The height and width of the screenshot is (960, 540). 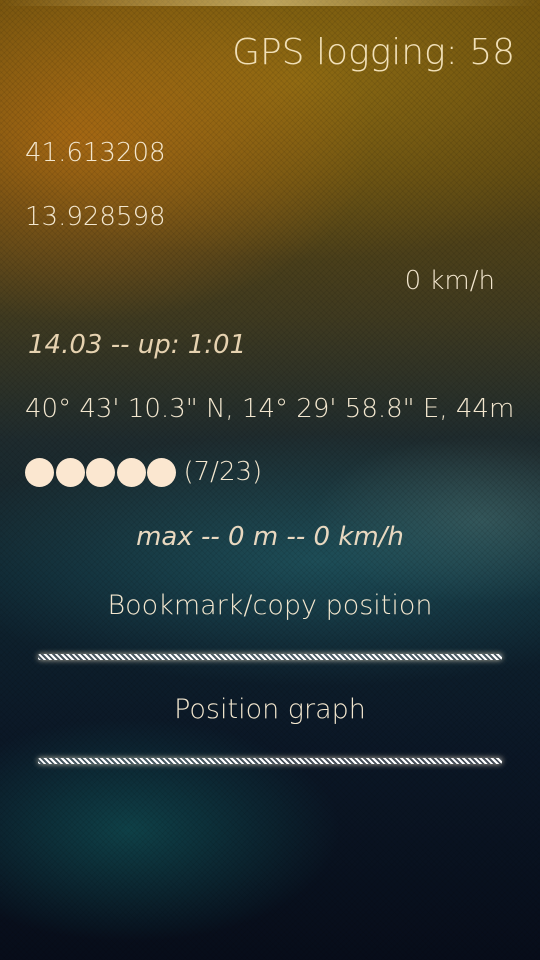 I want to click on uptime-text: 14.03 -- up: 1:01, so click(x=137, y=345).